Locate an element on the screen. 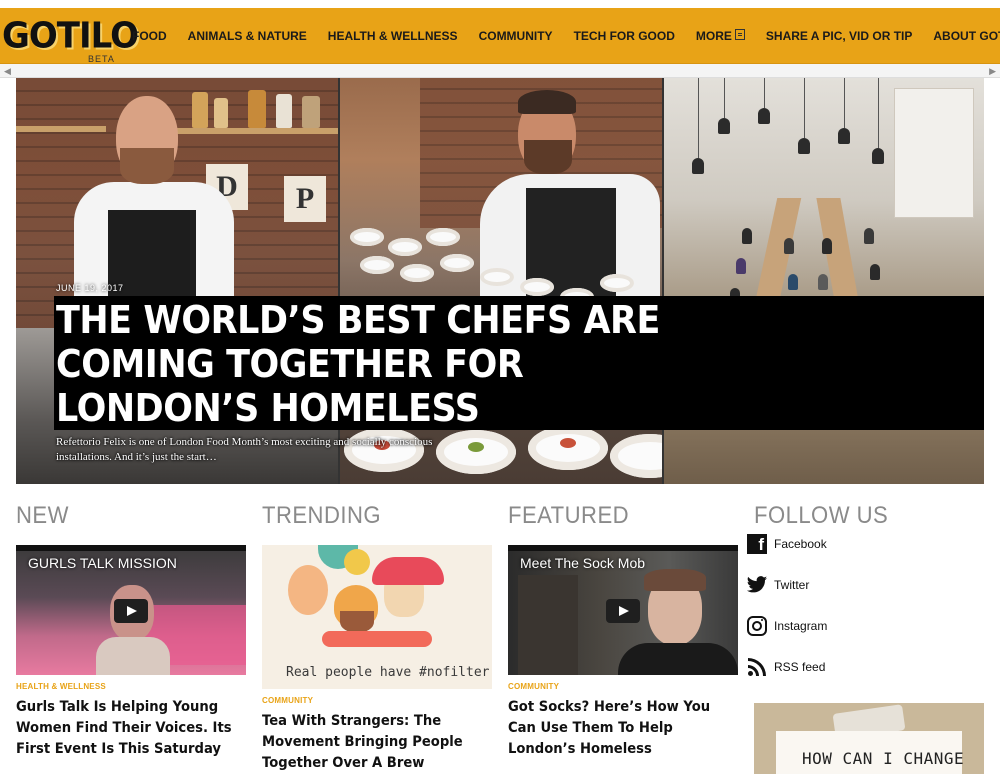 This screenshot has width=1000, height=774. illustration-beard is located at coordinates (357, 622).